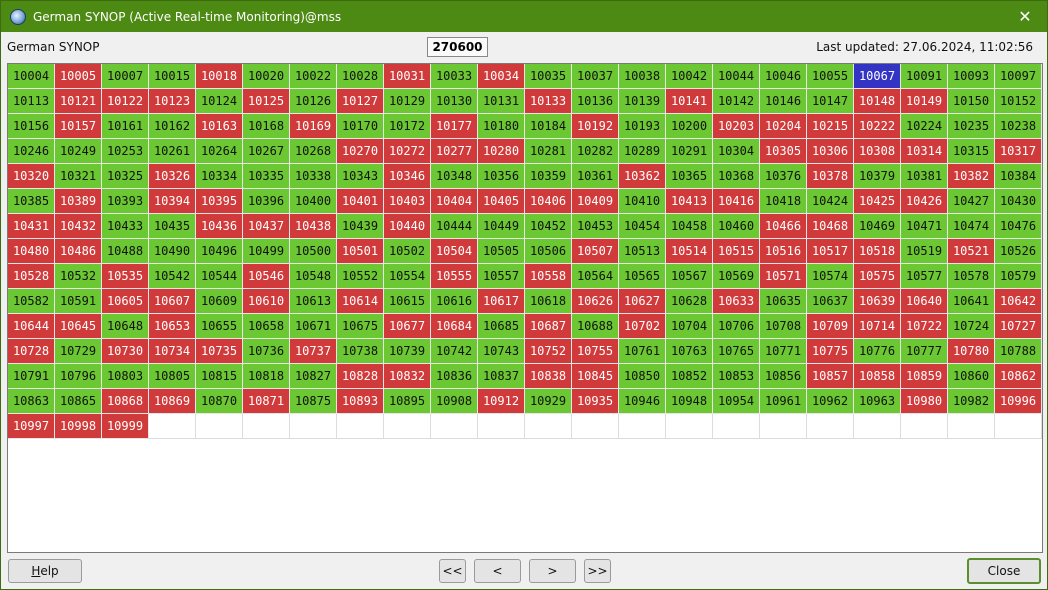 Image resolution: width=1048 pixels, height=590 pixels. I want to click on station-cell: 10396, so click(266, 201).